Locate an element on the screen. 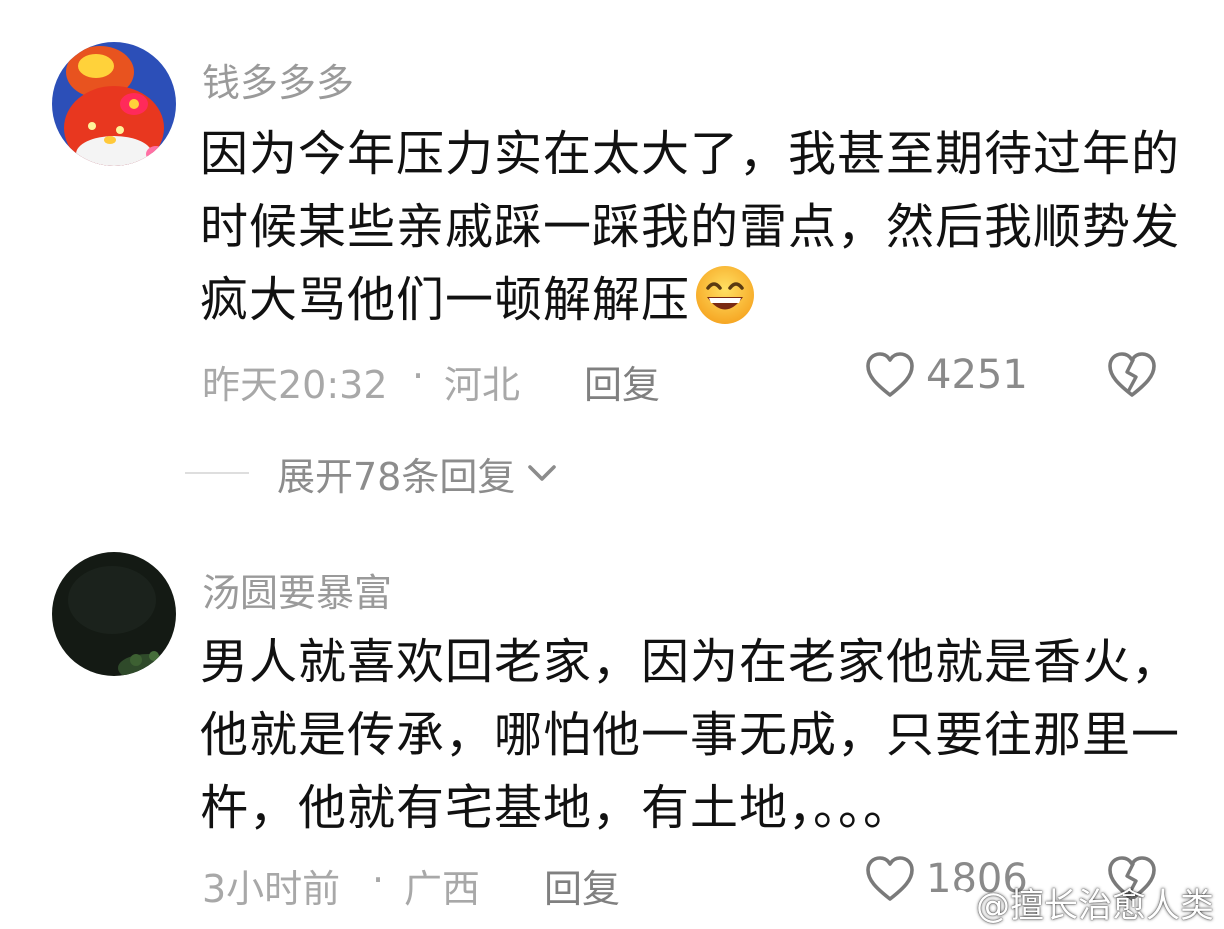 This screenshot has height=929, width=1224. watermark: @擅长治愈人类 is located at coordinates (1073, 902).